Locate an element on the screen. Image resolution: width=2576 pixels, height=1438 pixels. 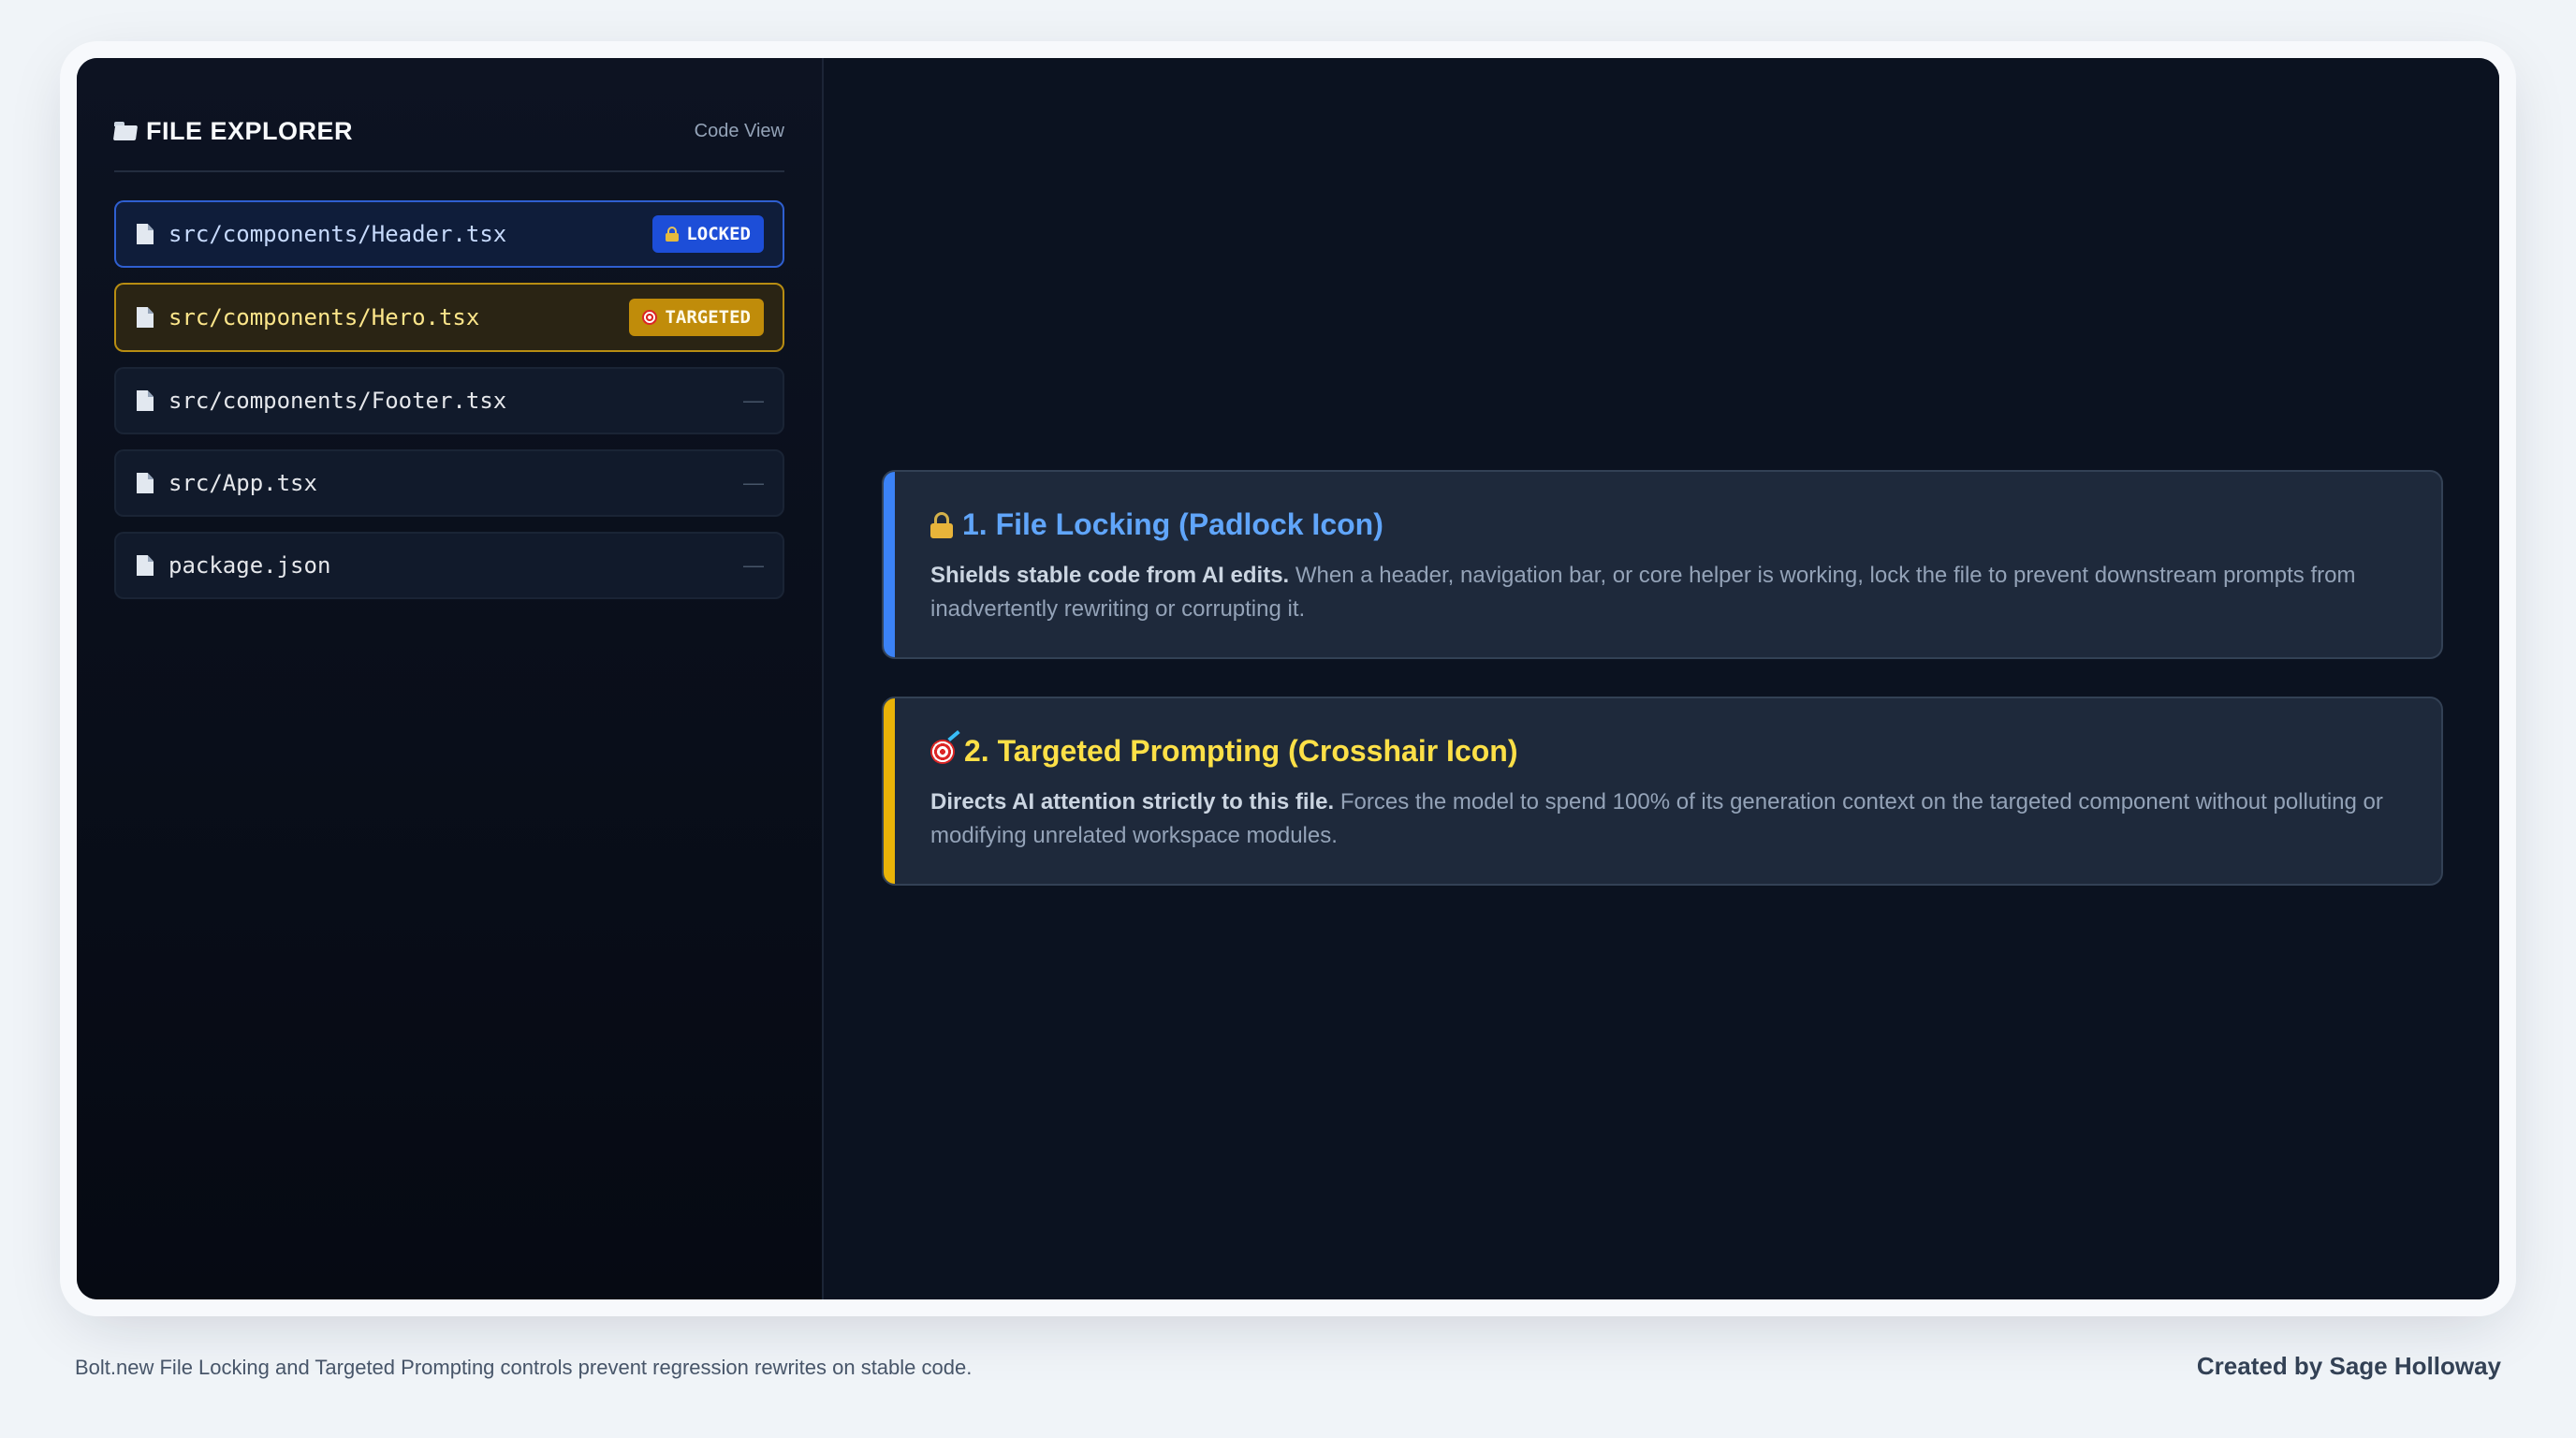
file-row-app: src/App.tsx — is located at coordinates (449, 483).